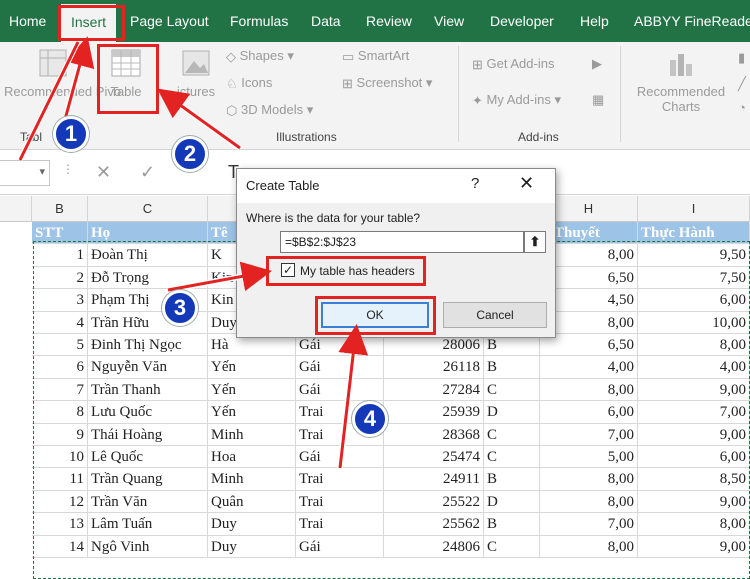  I want to click on line-chart-icon: ╱, so click(742, 84).